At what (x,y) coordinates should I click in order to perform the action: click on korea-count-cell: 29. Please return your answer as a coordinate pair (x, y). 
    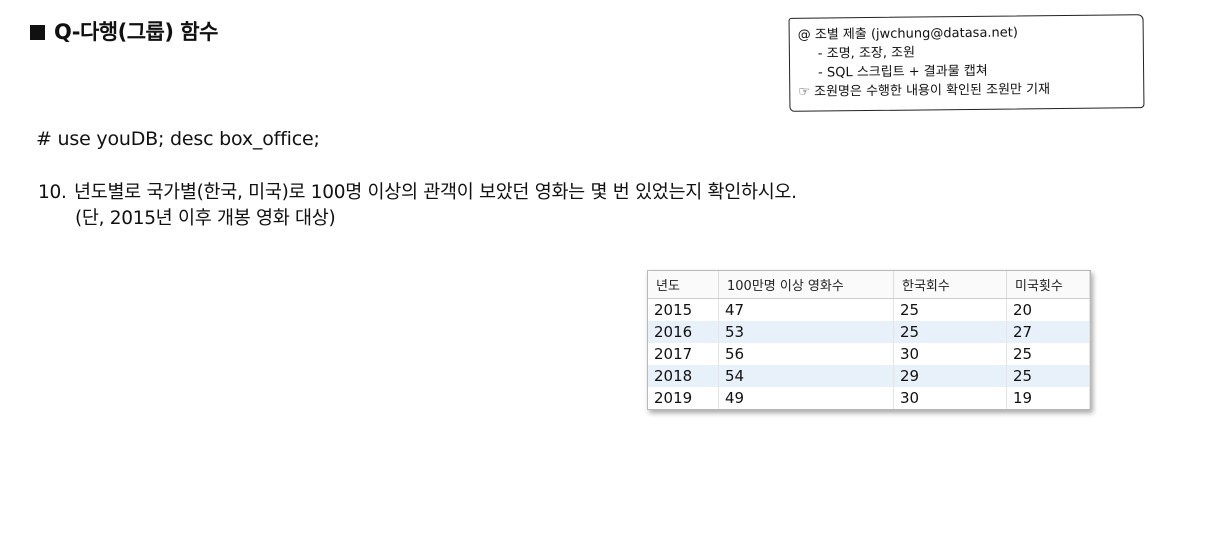
    Looking at the image, I should click on (950, 376).